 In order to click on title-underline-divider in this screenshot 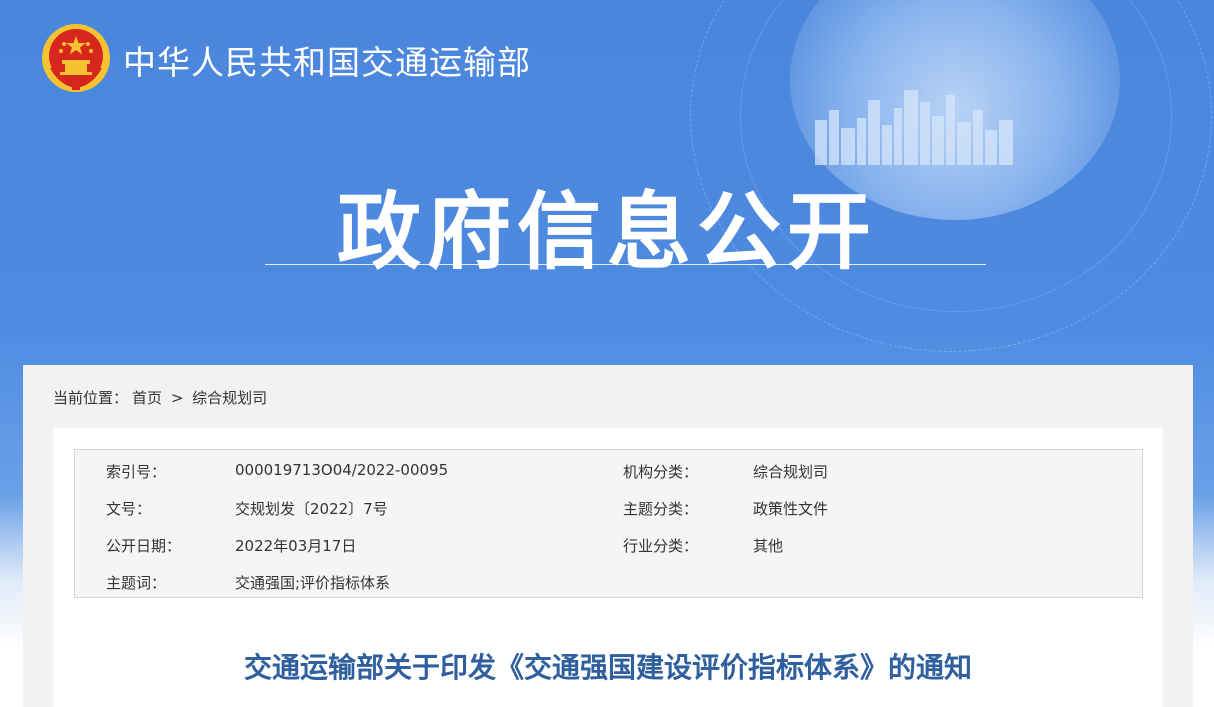, I will do `click(625, 264)`.